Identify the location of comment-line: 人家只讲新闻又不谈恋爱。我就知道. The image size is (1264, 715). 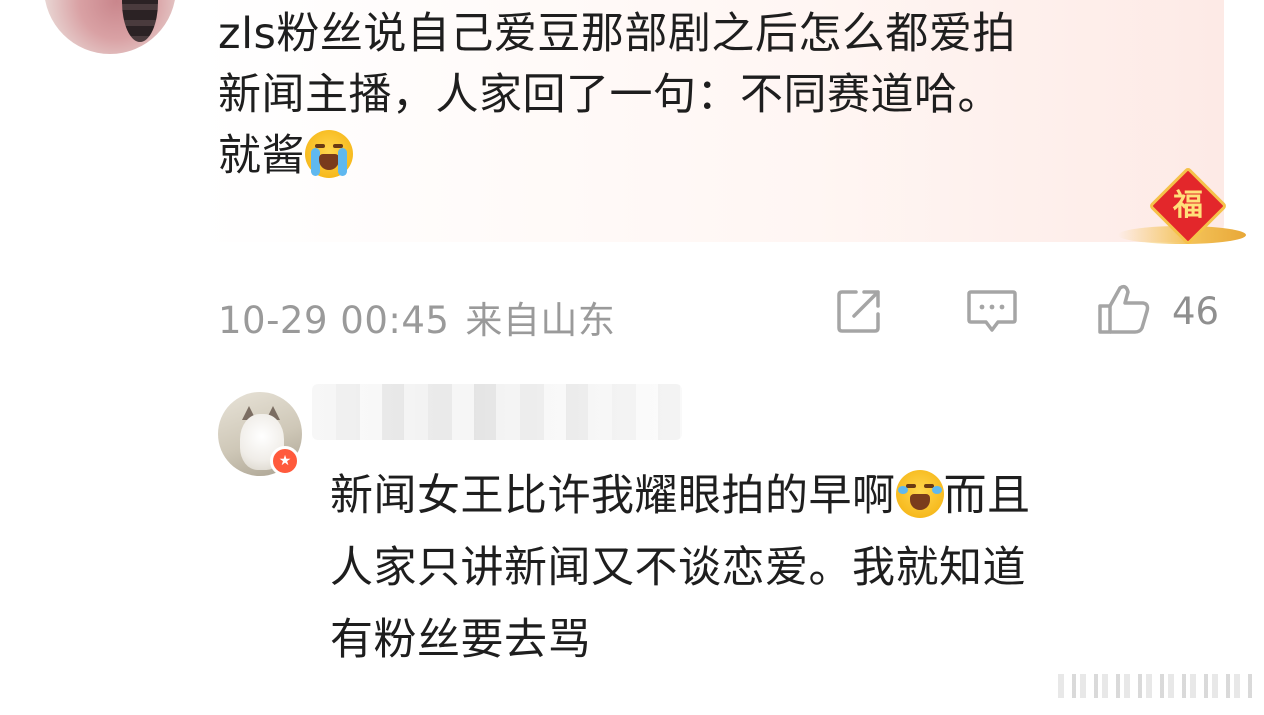
(678, 568).